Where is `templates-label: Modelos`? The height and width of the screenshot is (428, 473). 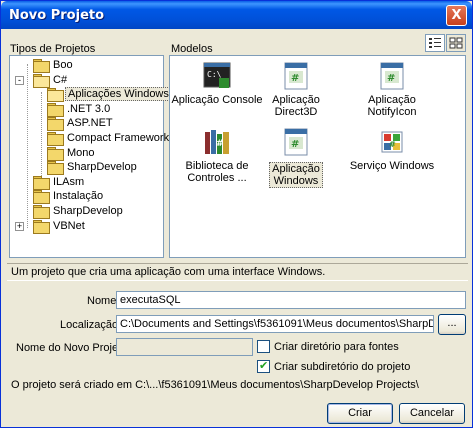 templates-label: Modelos is located at coordinates (192, 49).